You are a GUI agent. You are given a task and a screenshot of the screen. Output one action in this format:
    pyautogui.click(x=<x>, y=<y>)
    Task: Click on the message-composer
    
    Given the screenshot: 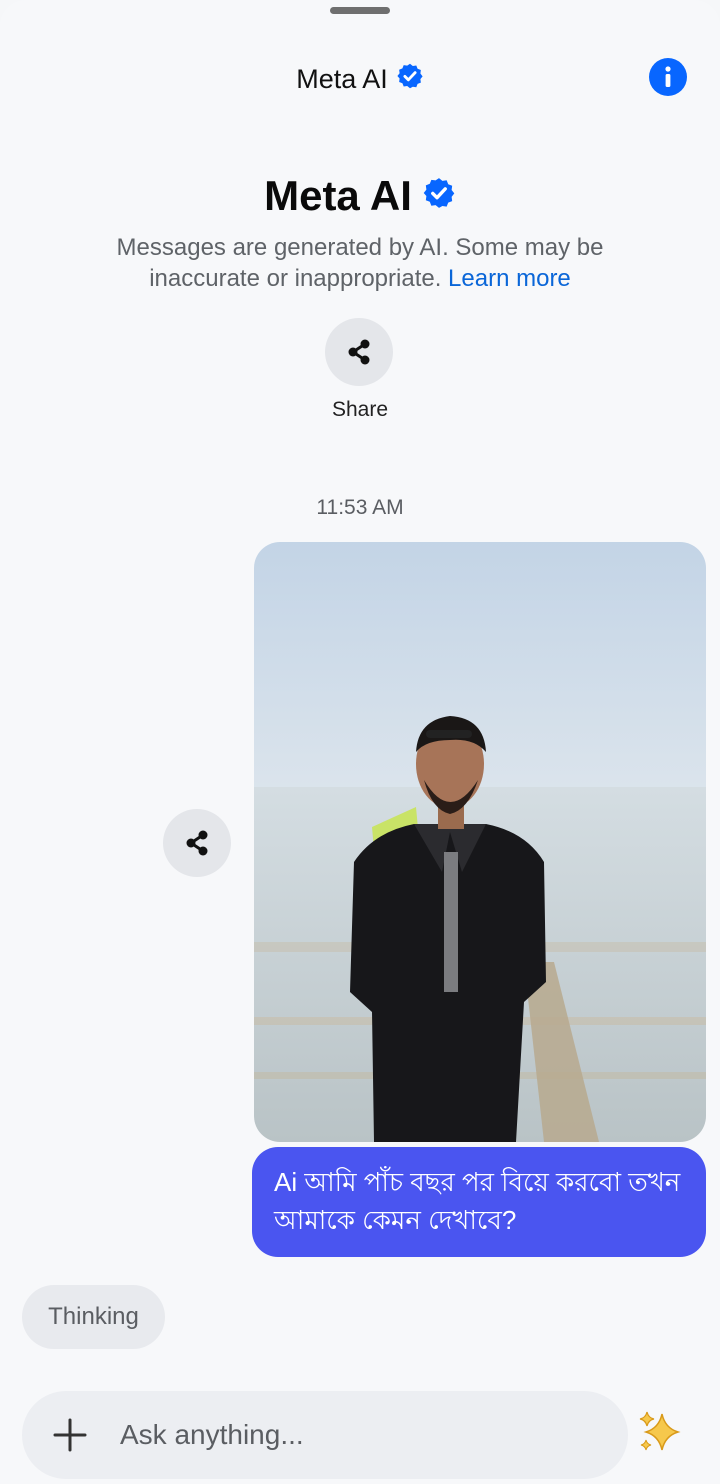 What is the action you would take?
    pyautogui.click(x=325, y=1435)
    